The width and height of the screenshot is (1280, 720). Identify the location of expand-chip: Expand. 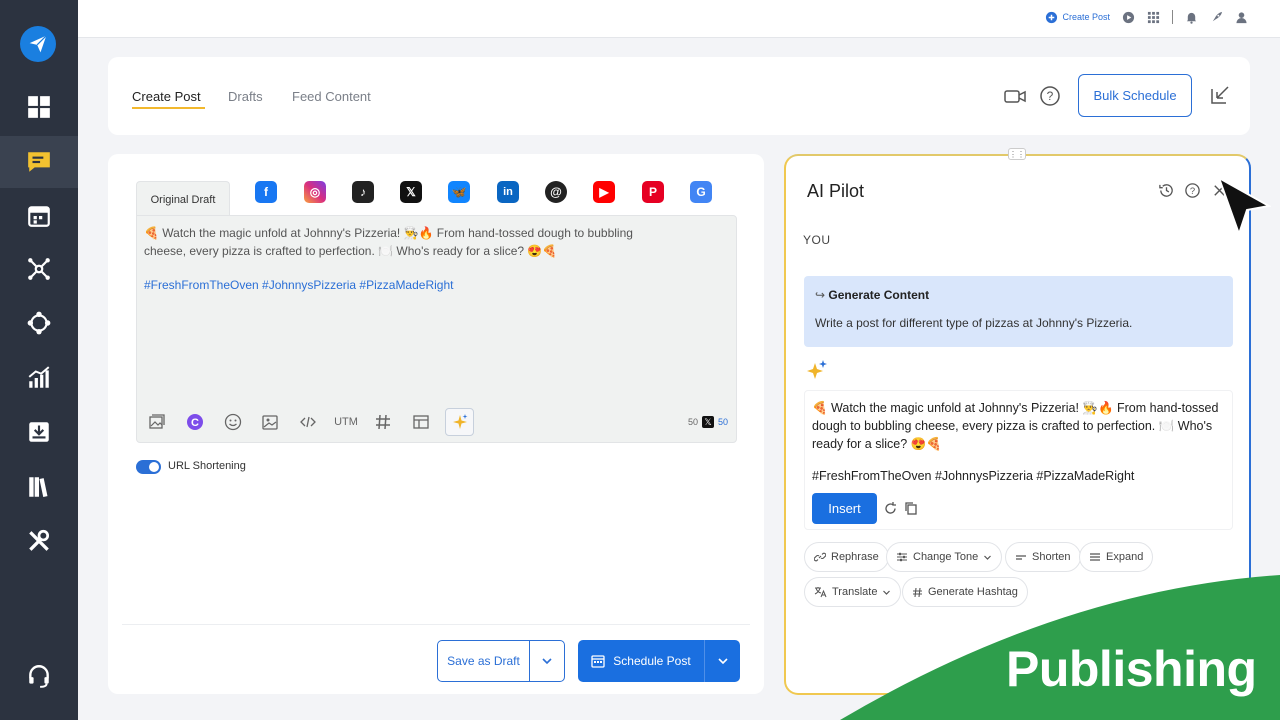
(1116, 557).